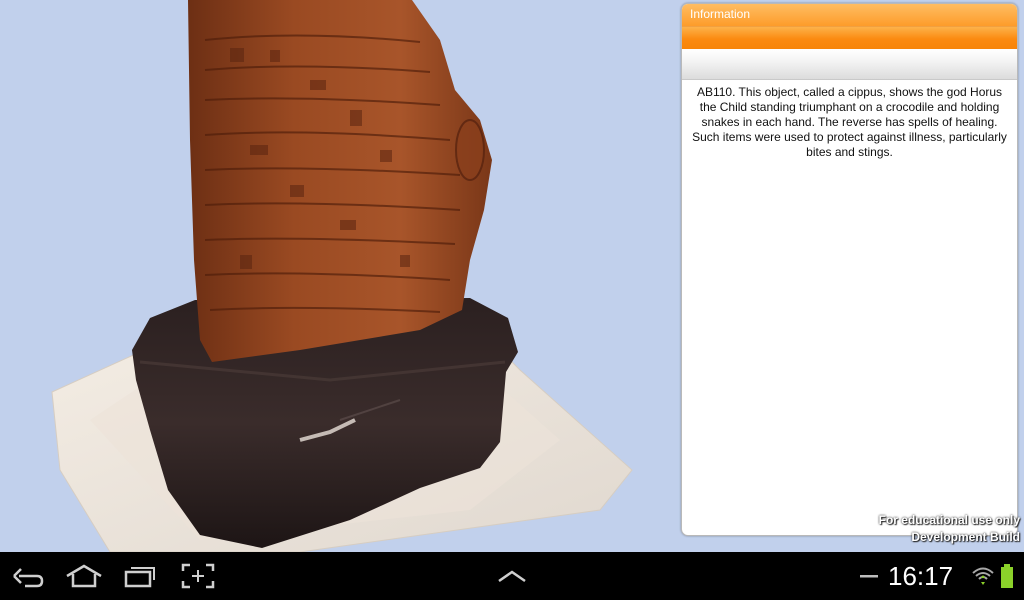 This screenshot has width=1024, height=600. I want to click on wifi-icon, so click(983, 576).